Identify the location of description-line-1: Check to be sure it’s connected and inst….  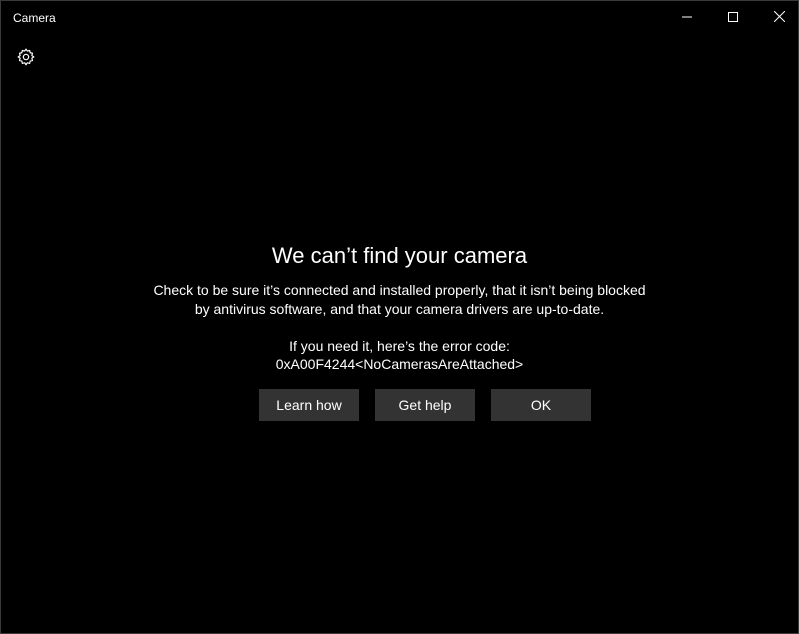
(399, 290).